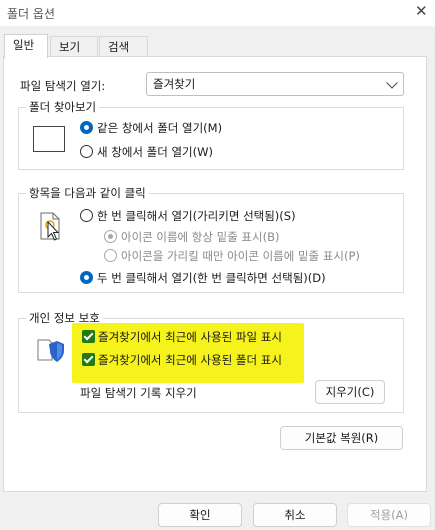  I want to click on single-click-radio, so click(86, 215).